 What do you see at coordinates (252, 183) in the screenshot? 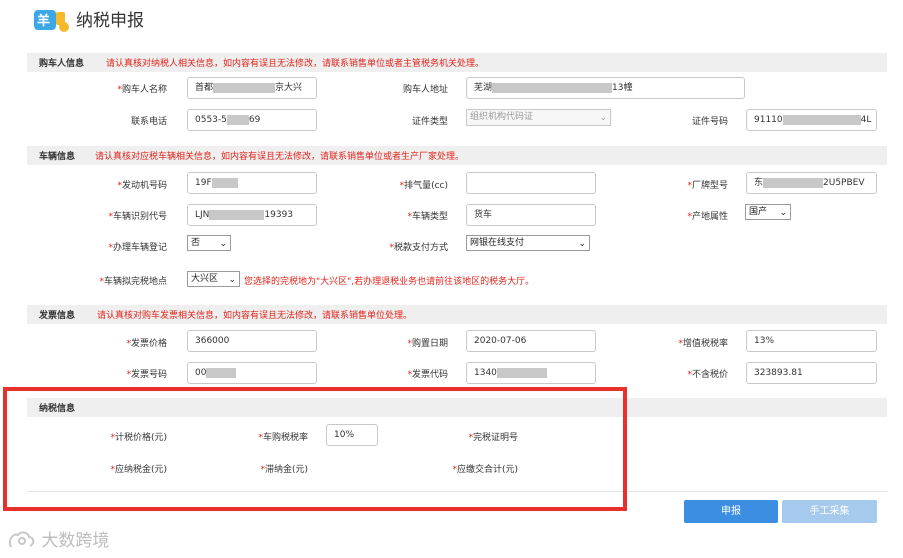
I see `engine-no-field: 19F` at bounding box center [252, 183].